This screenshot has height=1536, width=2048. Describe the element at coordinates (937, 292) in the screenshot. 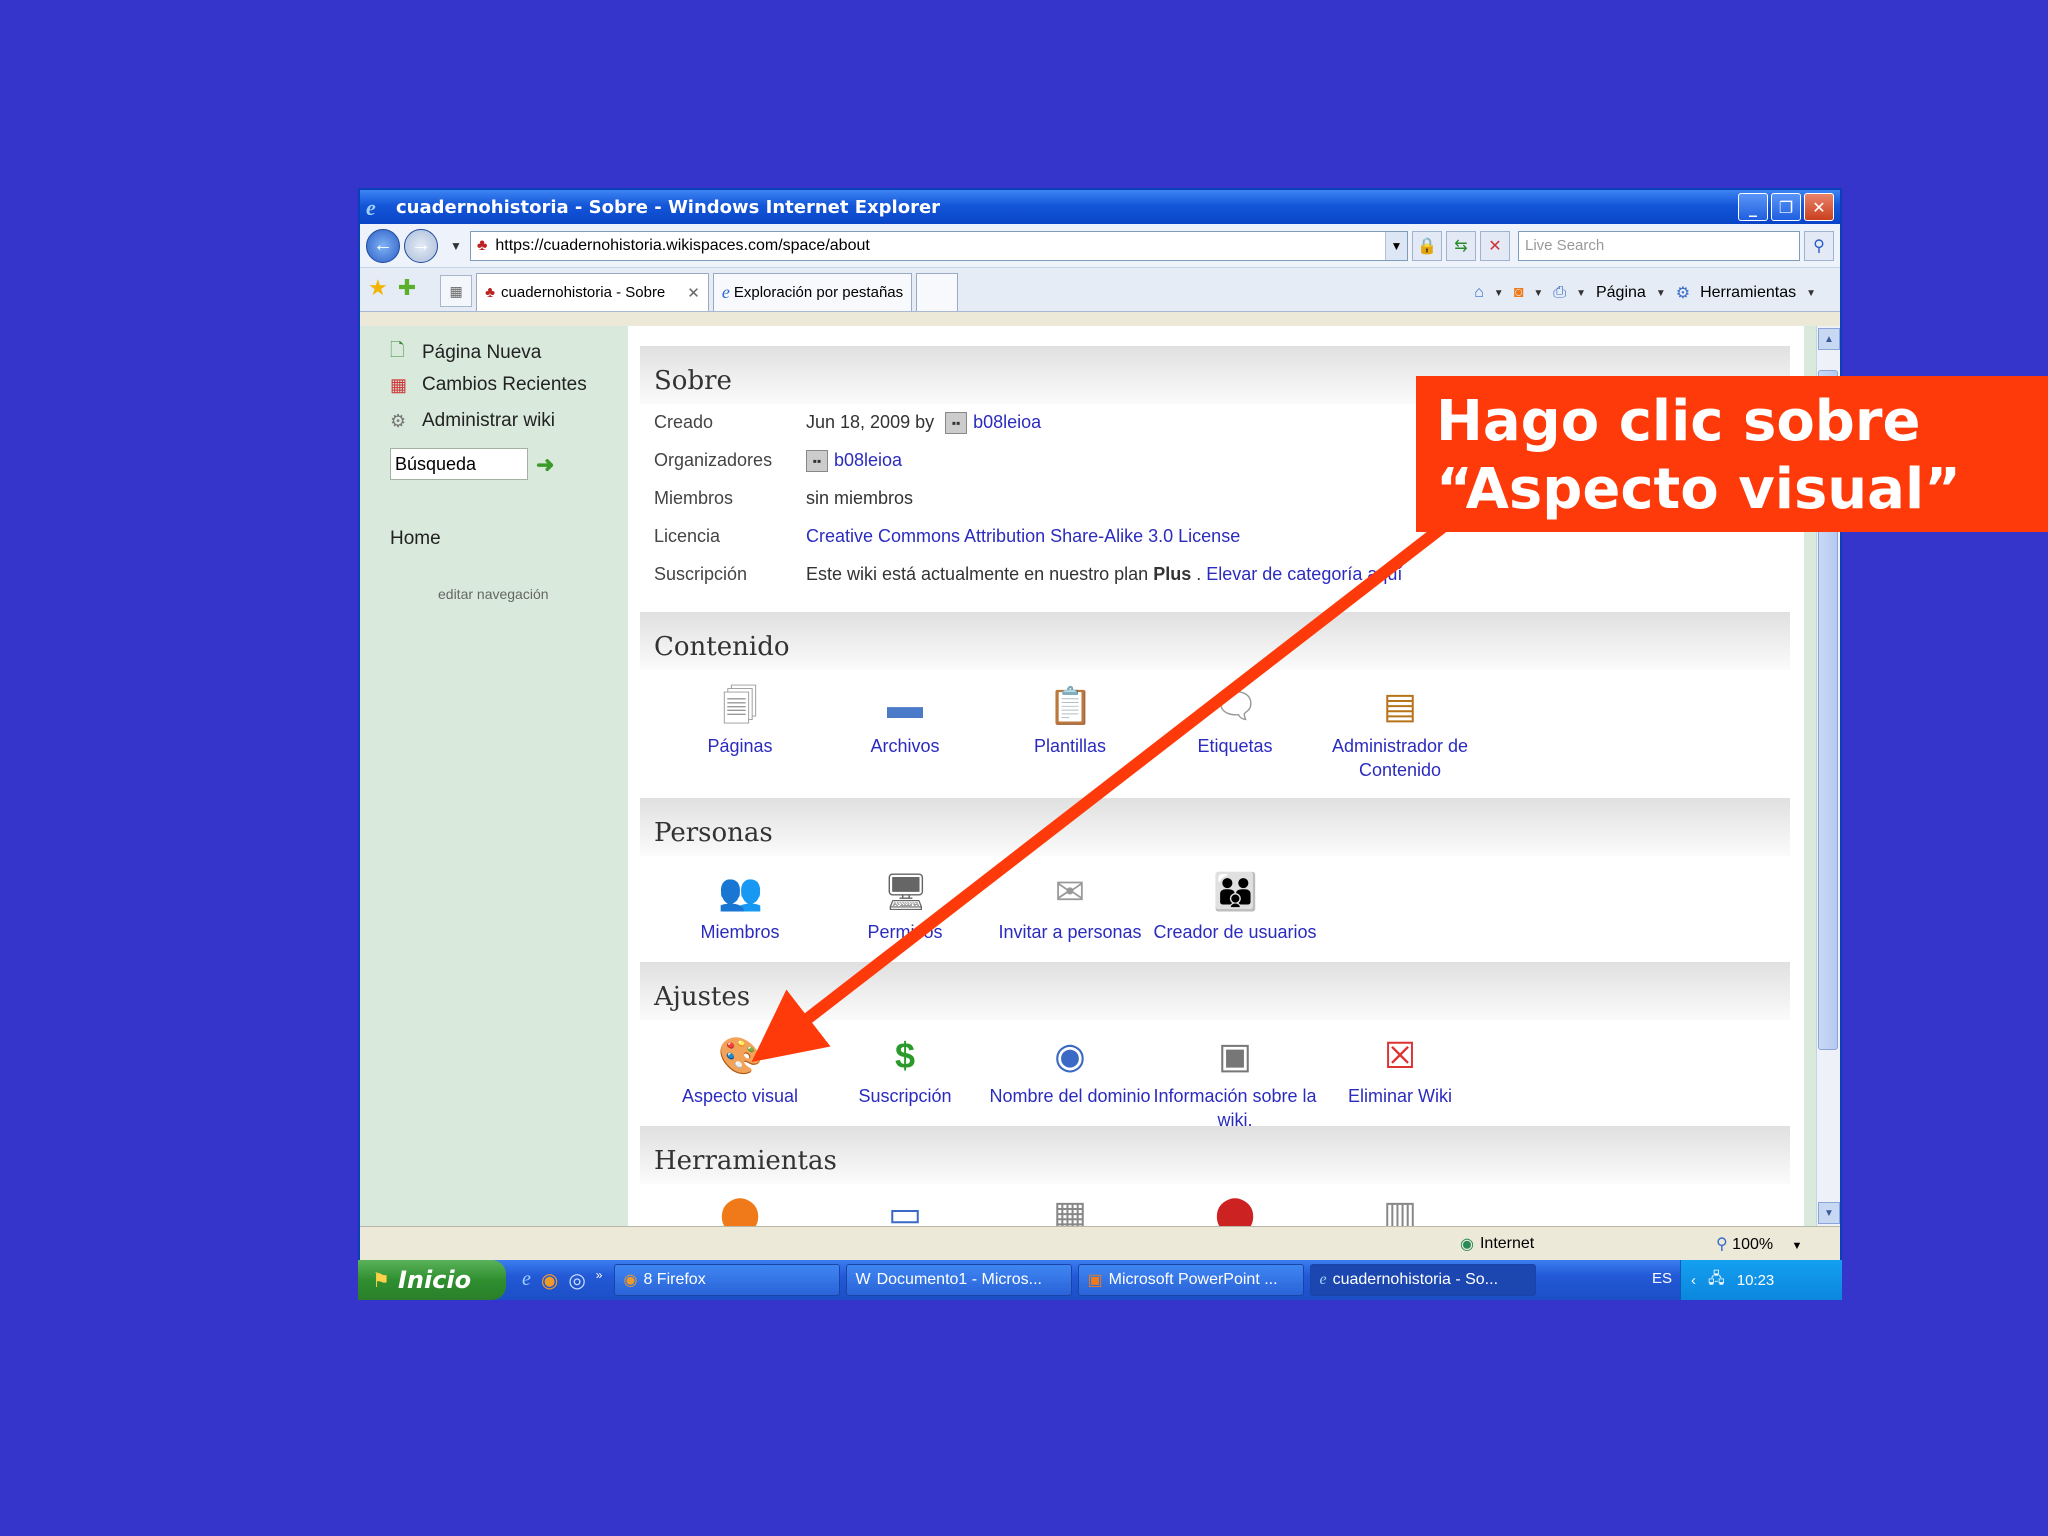

I see `new-tab-button` at that location.